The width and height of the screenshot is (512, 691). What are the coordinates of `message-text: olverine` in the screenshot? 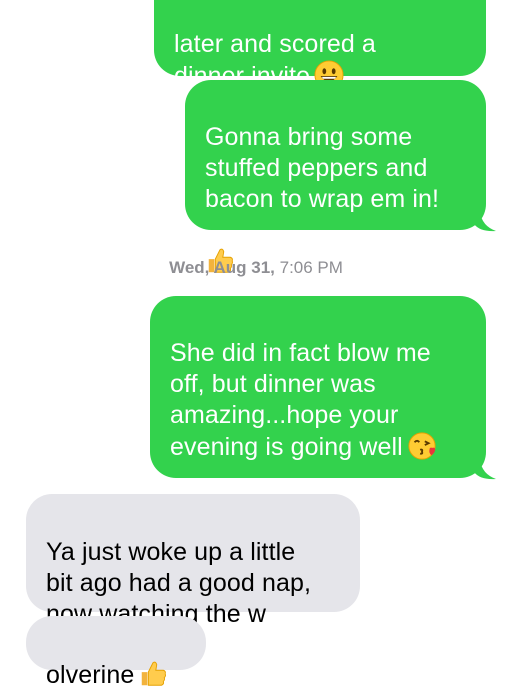 It's located at (90, 675).